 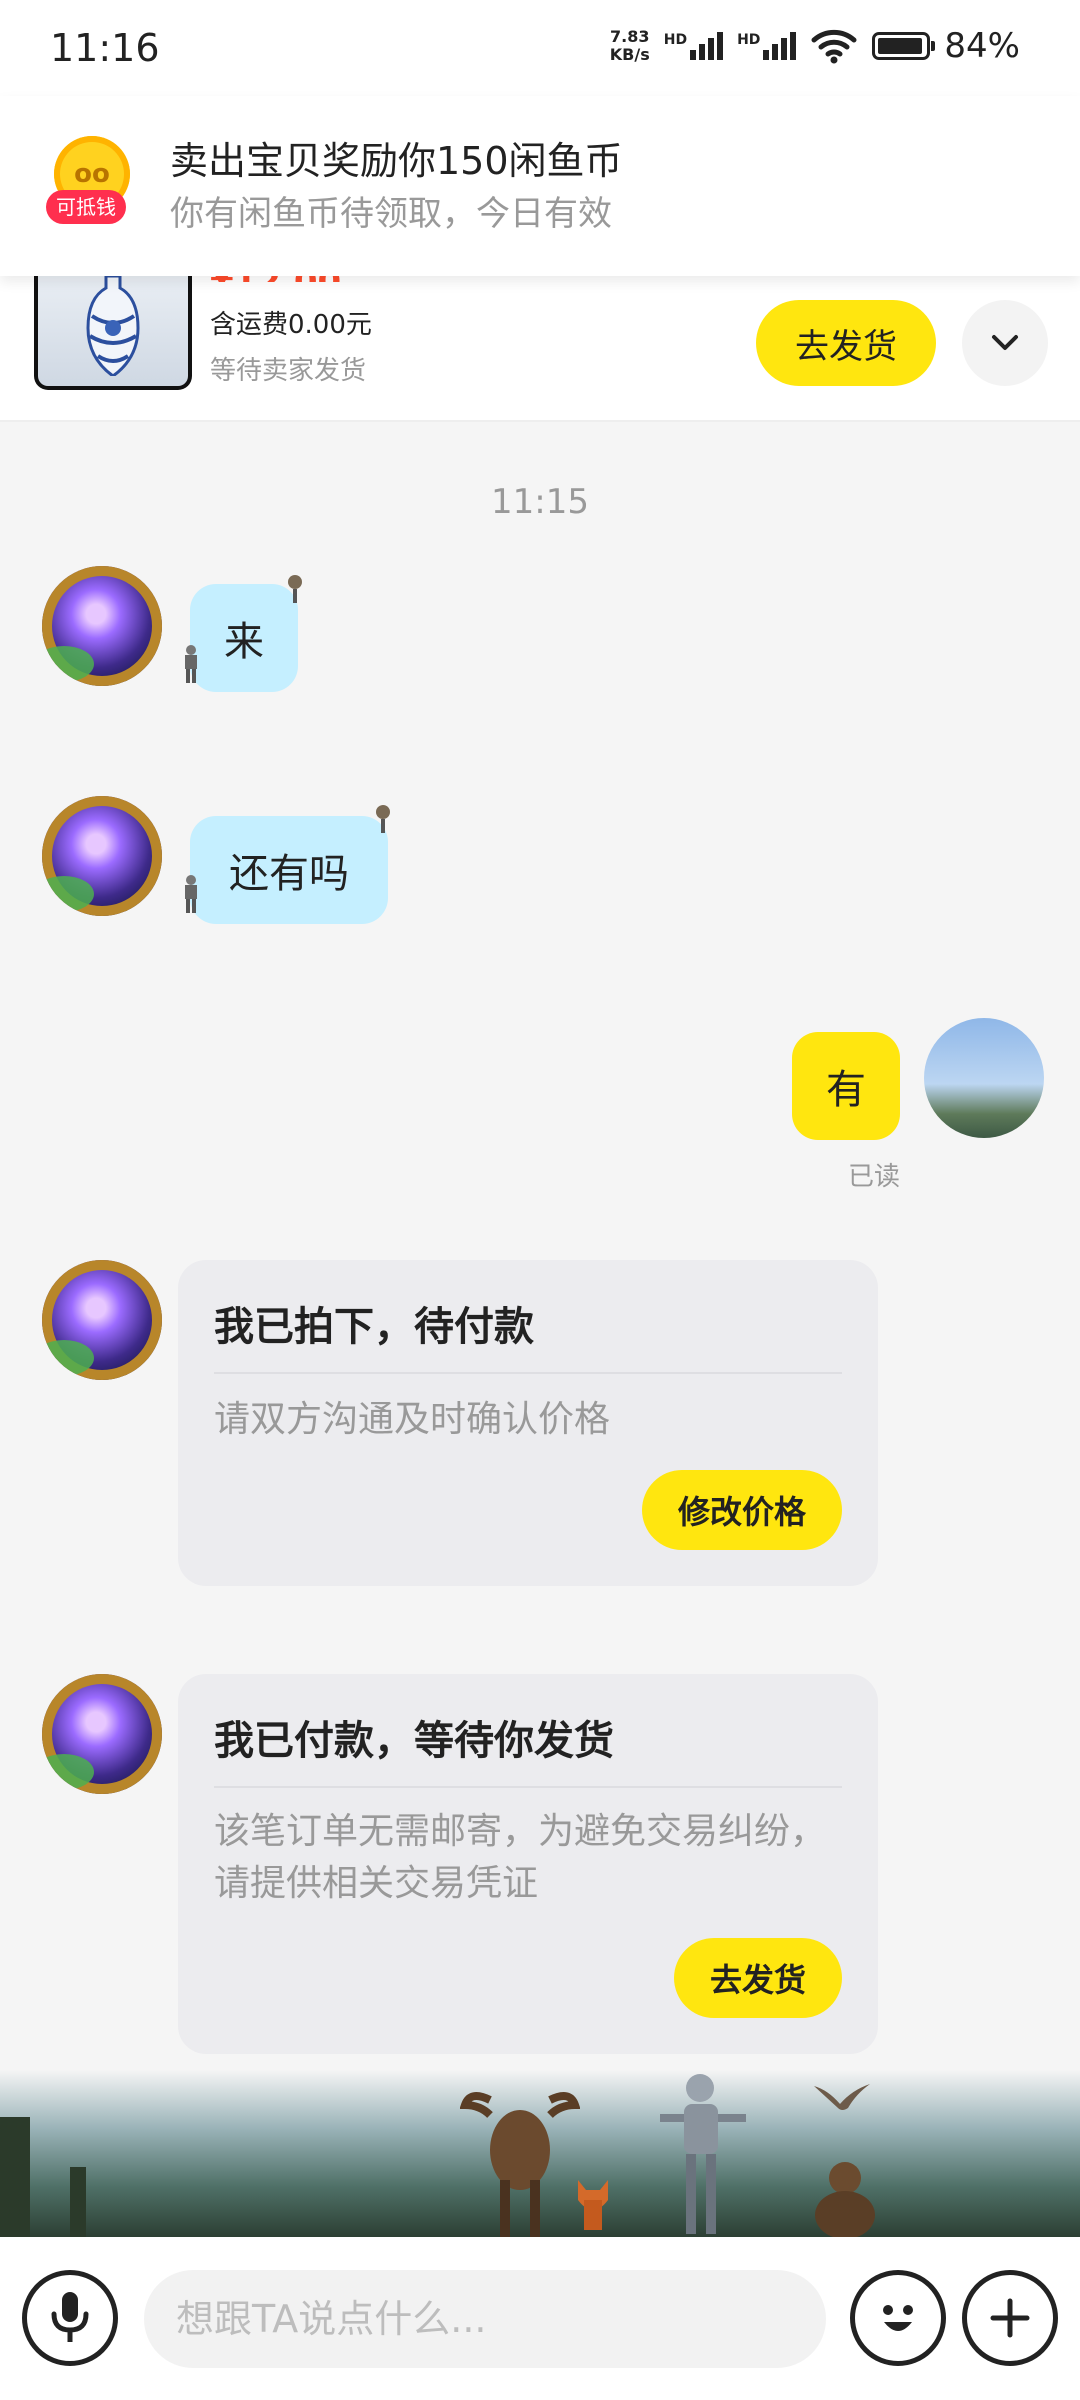 What do you see at coordinates (629, 45) in the screenshot?
I see `network-speed: 7.83 KB/s` at bounding box center [629, 45].